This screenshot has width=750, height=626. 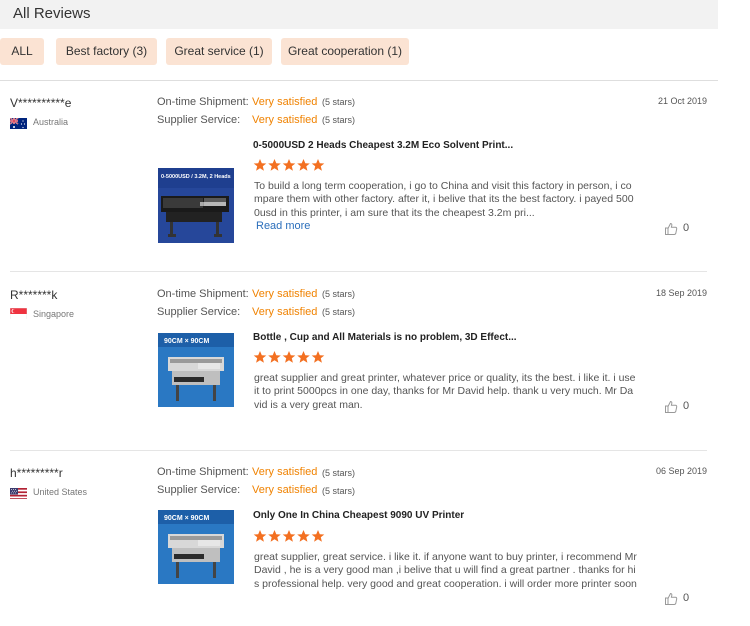 What do you see at coordinates (18, 123) in the screenshot?
I see `australia-flag-icon` at bounding box center [18, 123].